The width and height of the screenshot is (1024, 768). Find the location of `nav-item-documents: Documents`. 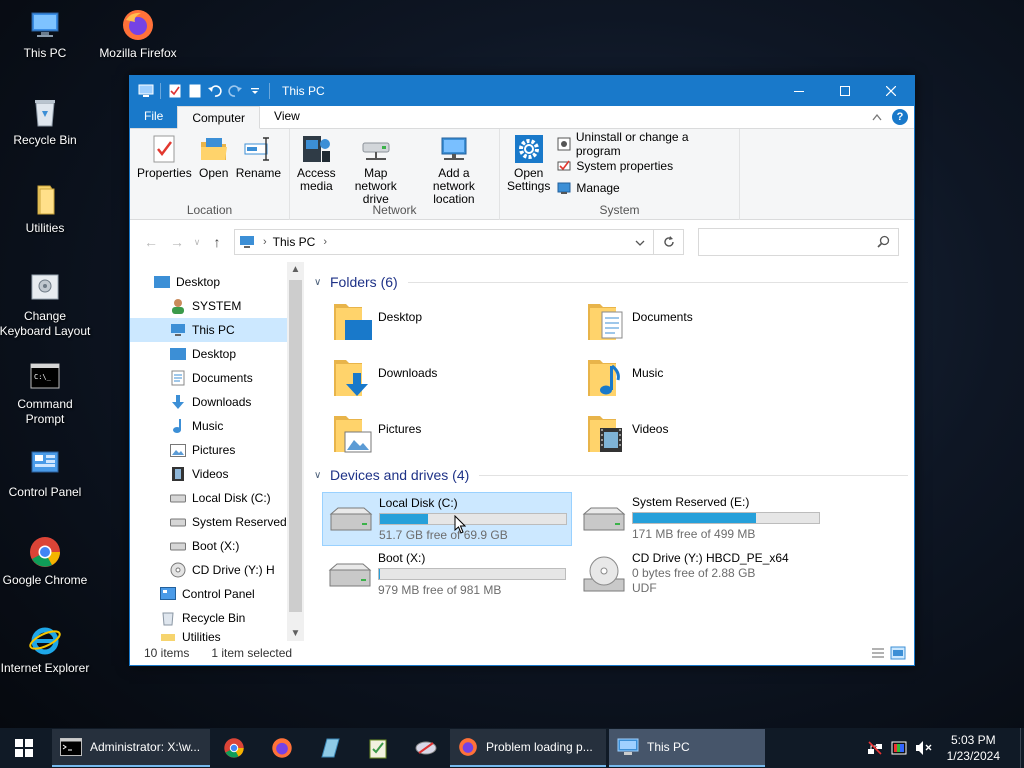

nav-item-documents: Documents is located at coordinates (208, 378).